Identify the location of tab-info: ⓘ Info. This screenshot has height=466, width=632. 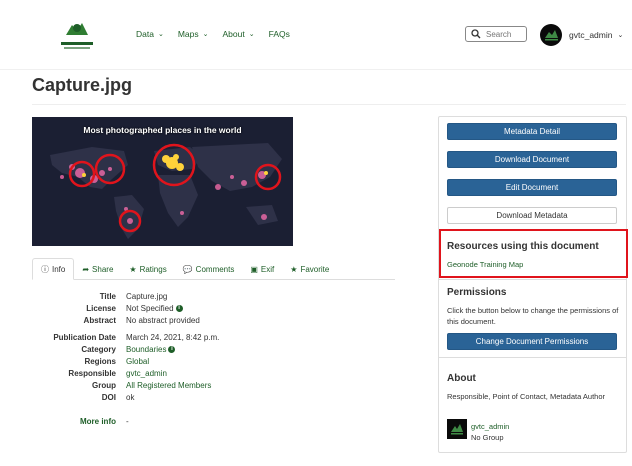
(53, 269).